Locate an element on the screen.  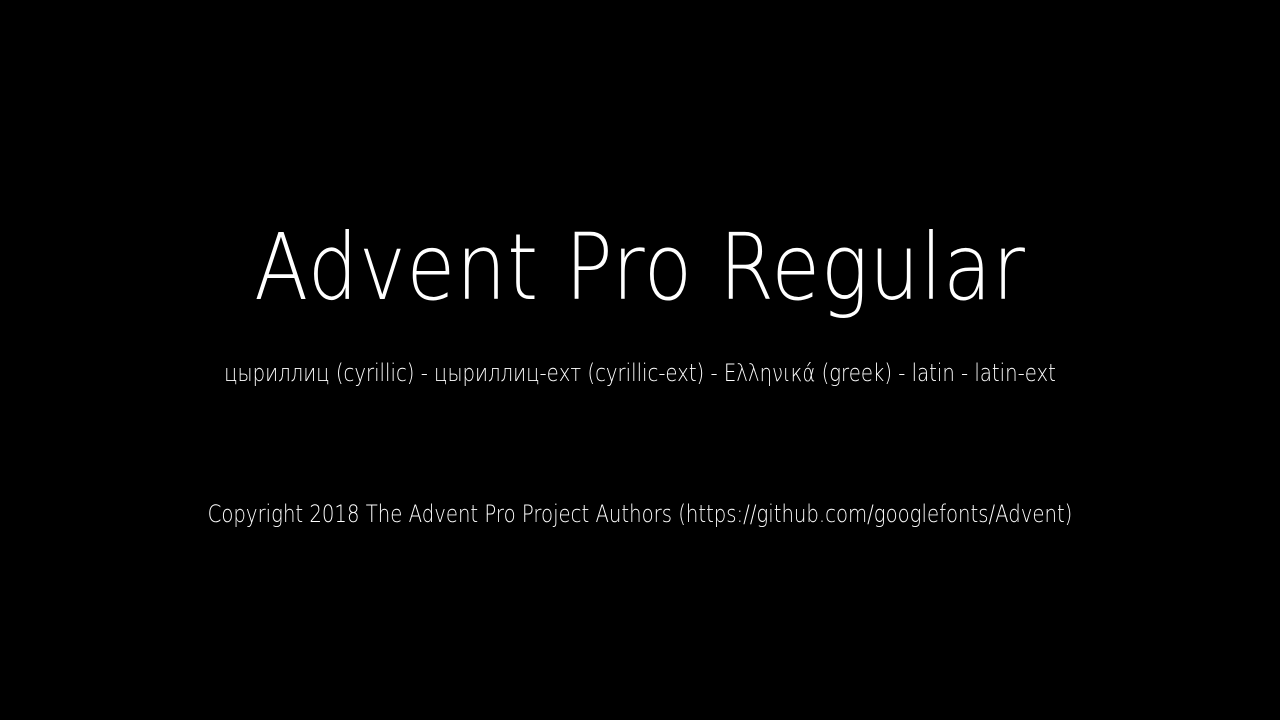
font-name-title: Advent Pro Regular is located at coordinates (640, 267).